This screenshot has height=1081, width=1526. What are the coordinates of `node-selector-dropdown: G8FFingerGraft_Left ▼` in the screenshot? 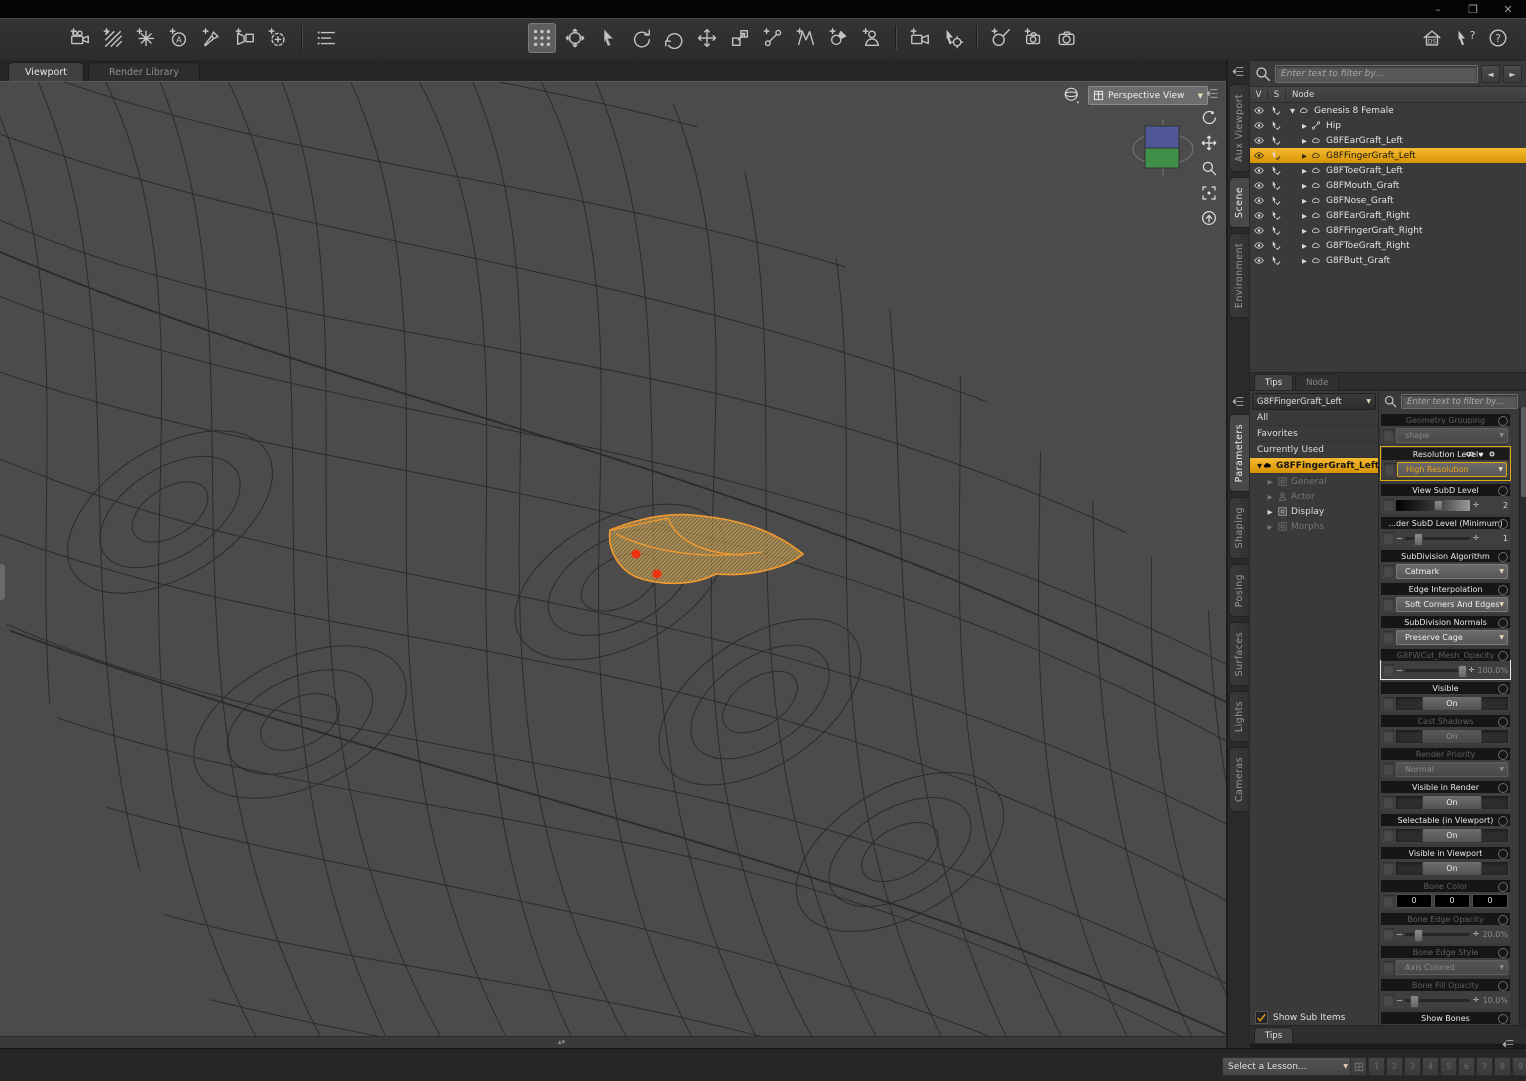 It's located at (1314, 401).